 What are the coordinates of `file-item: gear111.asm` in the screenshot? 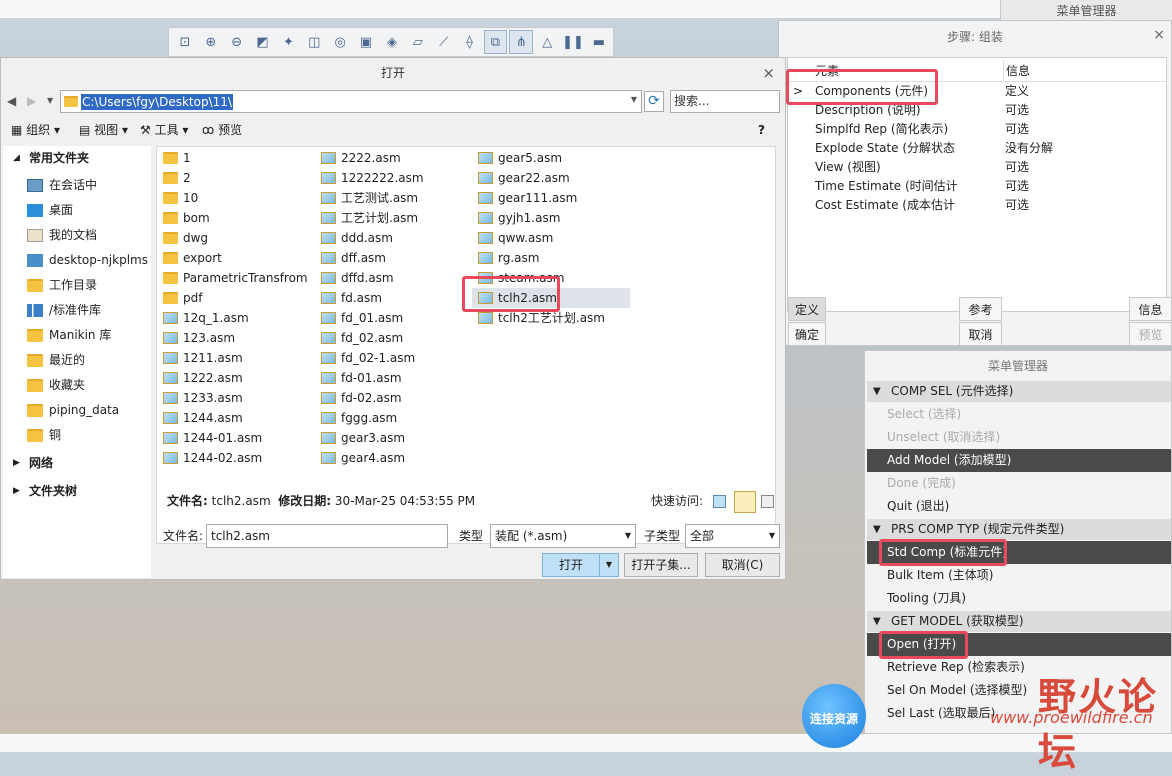 It's located at (524, 198).